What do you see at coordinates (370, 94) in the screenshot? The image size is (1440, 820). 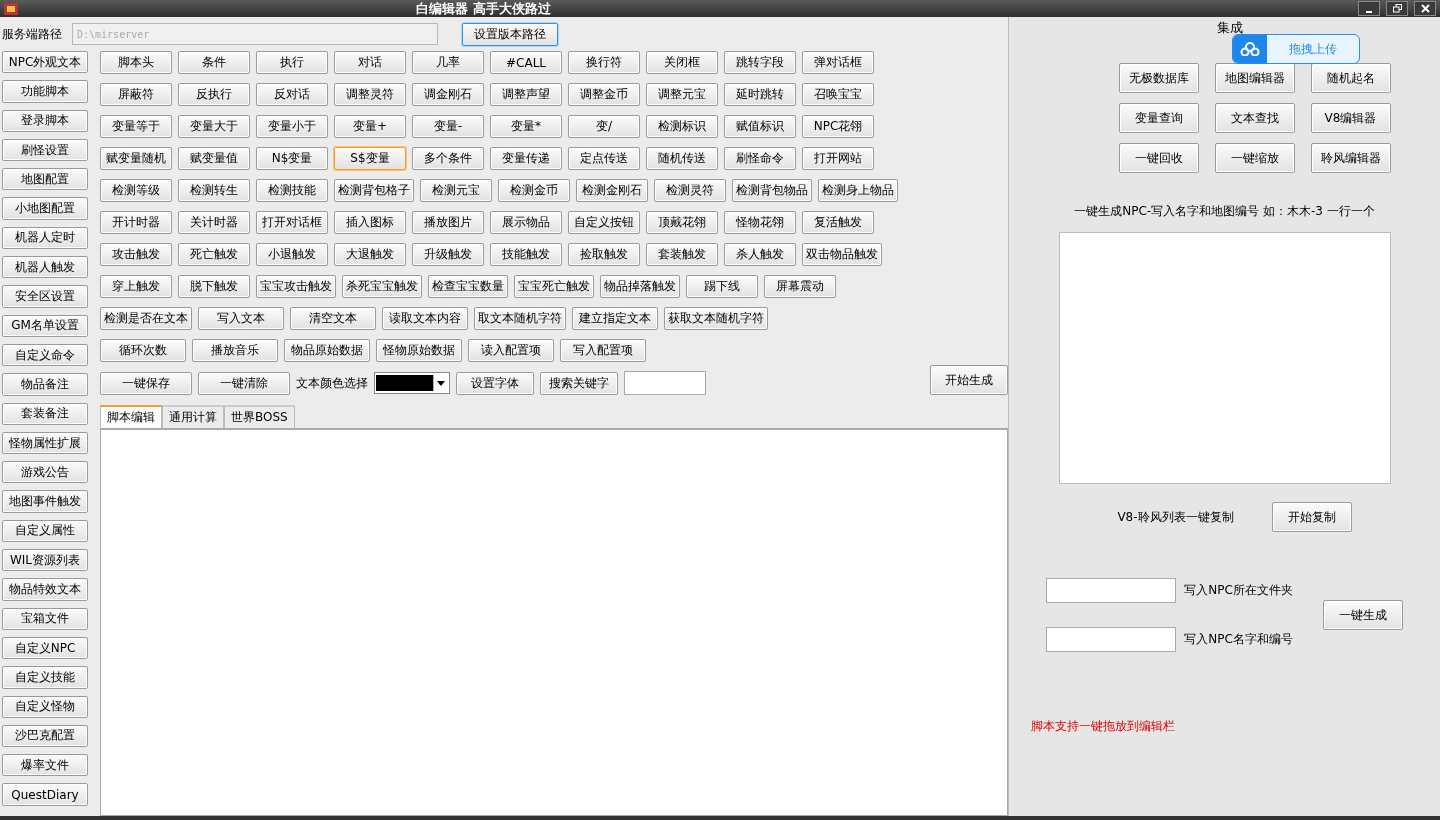 I see `command-button: 调整灵符` at bounding box center [370, 94].